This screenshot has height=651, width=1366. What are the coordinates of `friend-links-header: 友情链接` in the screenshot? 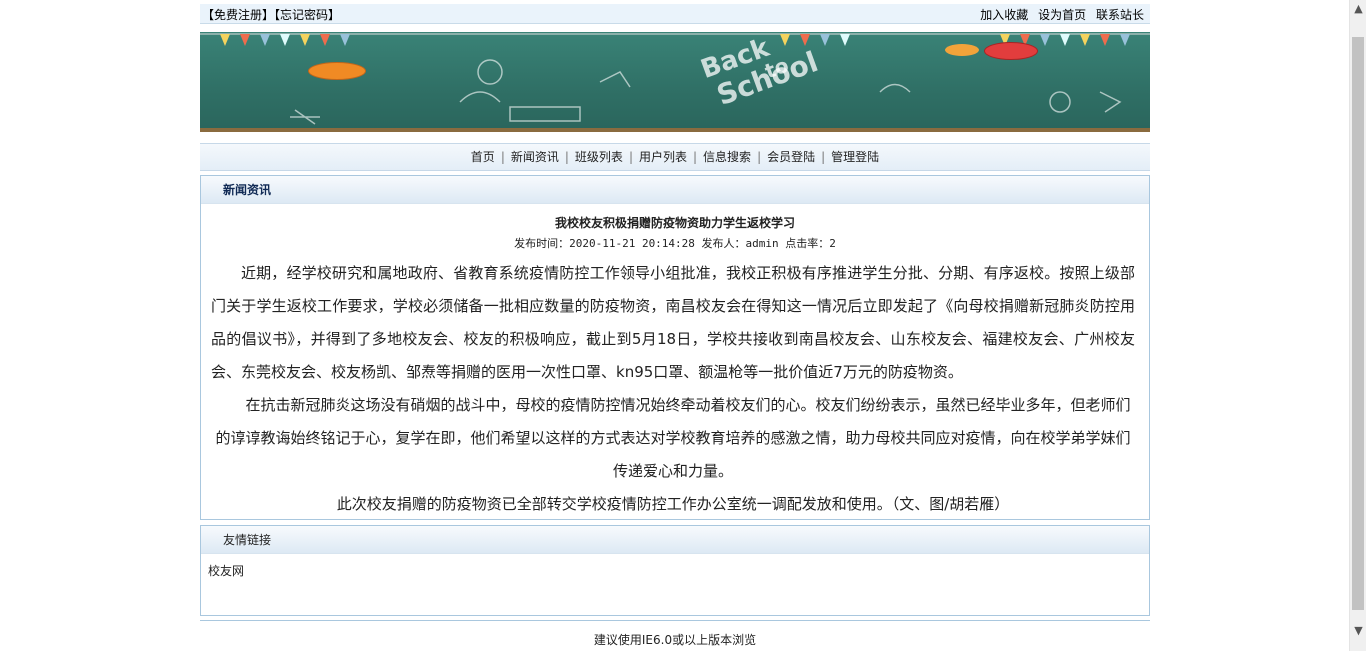 It's located at (675, 540).